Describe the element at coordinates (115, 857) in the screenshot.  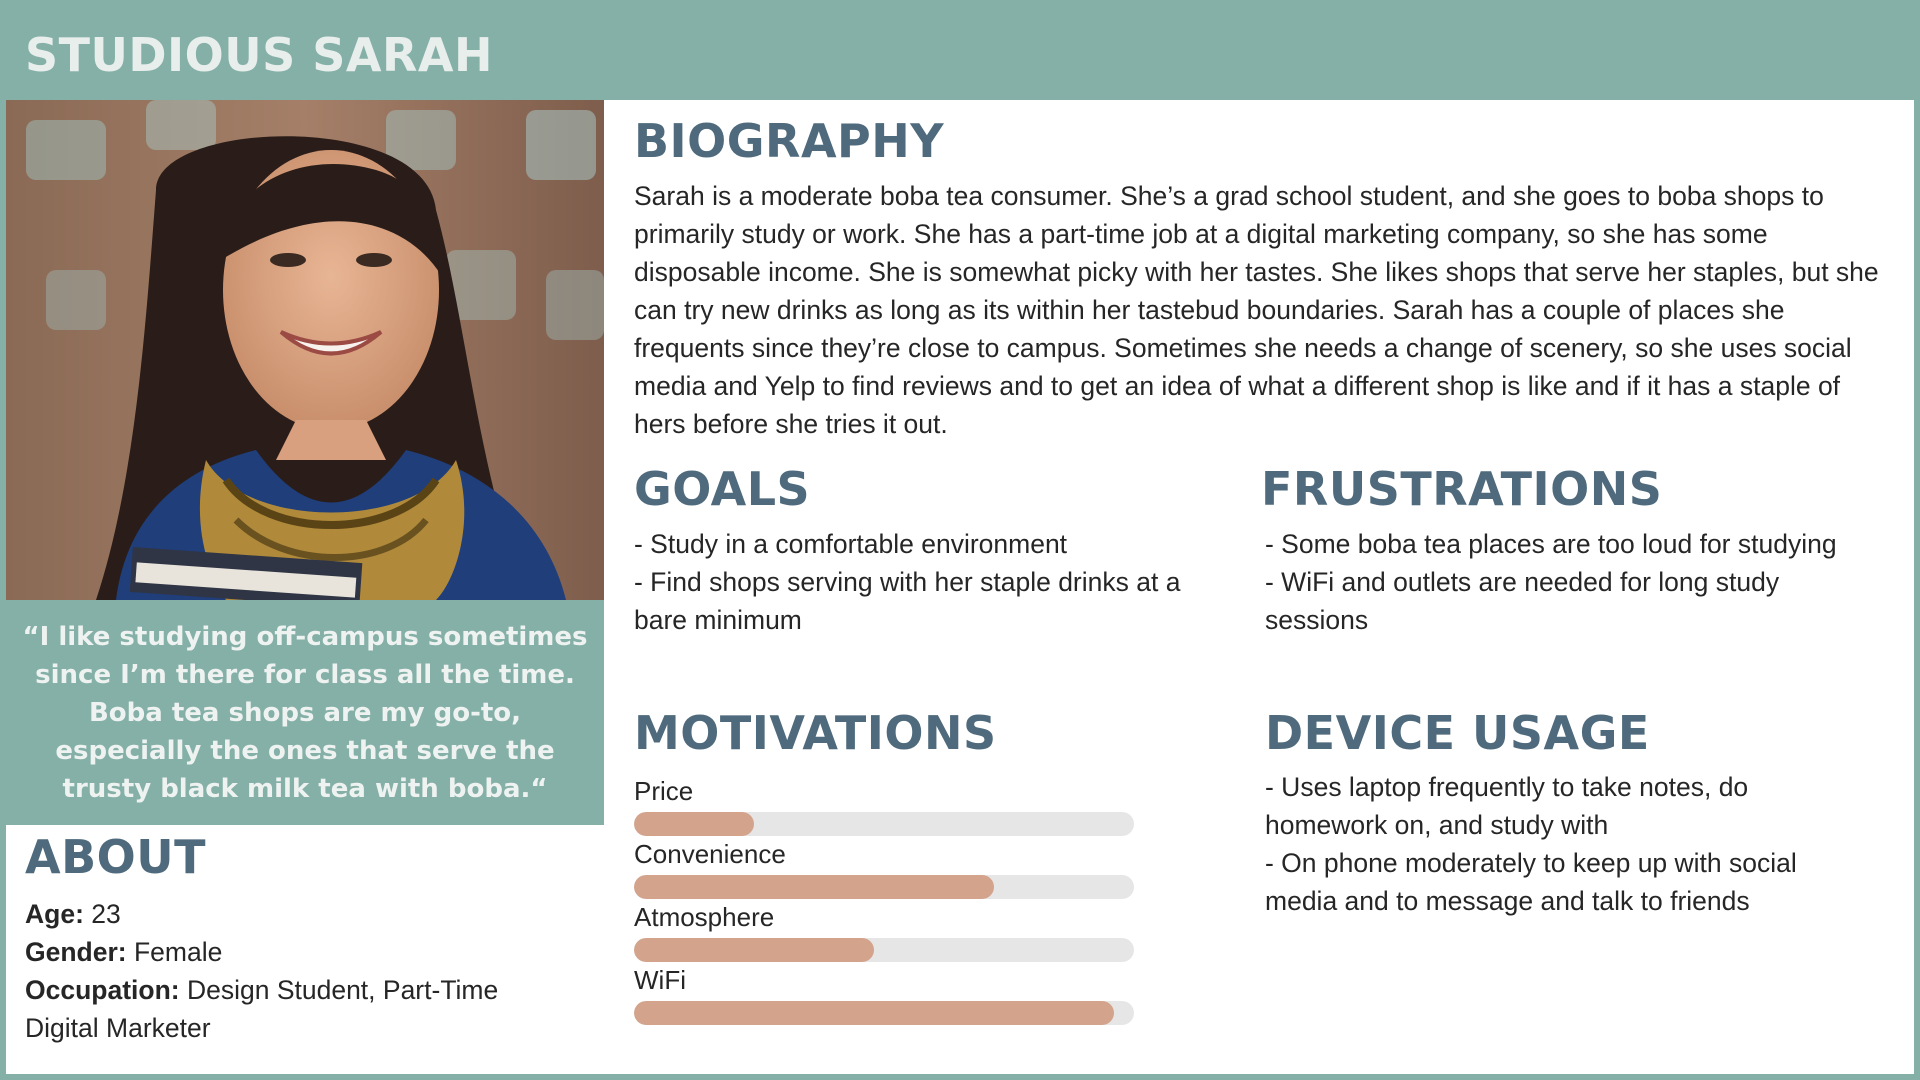
I see `about-heading: ABOUT` at that location.